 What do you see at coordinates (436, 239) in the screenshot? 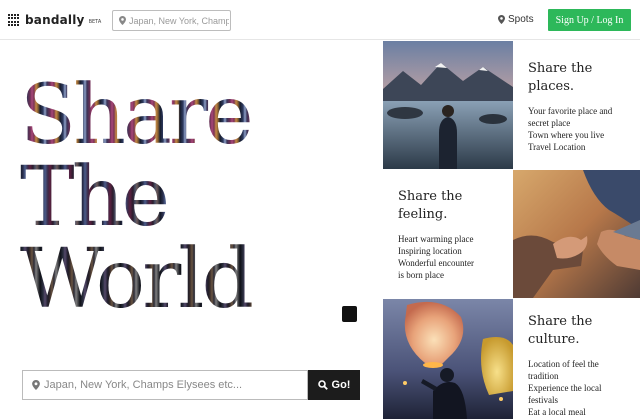
I see `tile-item: Heart warming place` at bounding box center [436, 239].